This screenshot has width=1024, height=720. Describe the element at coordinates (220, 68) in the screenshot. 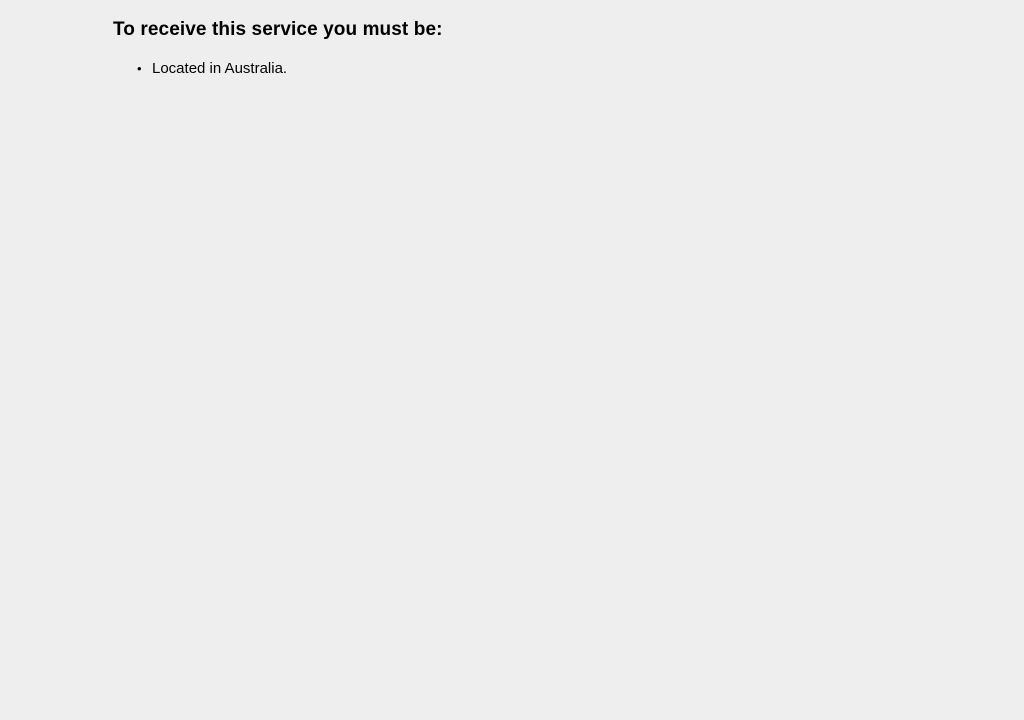

I see `requirement-text: Located in Australia.` at that location.